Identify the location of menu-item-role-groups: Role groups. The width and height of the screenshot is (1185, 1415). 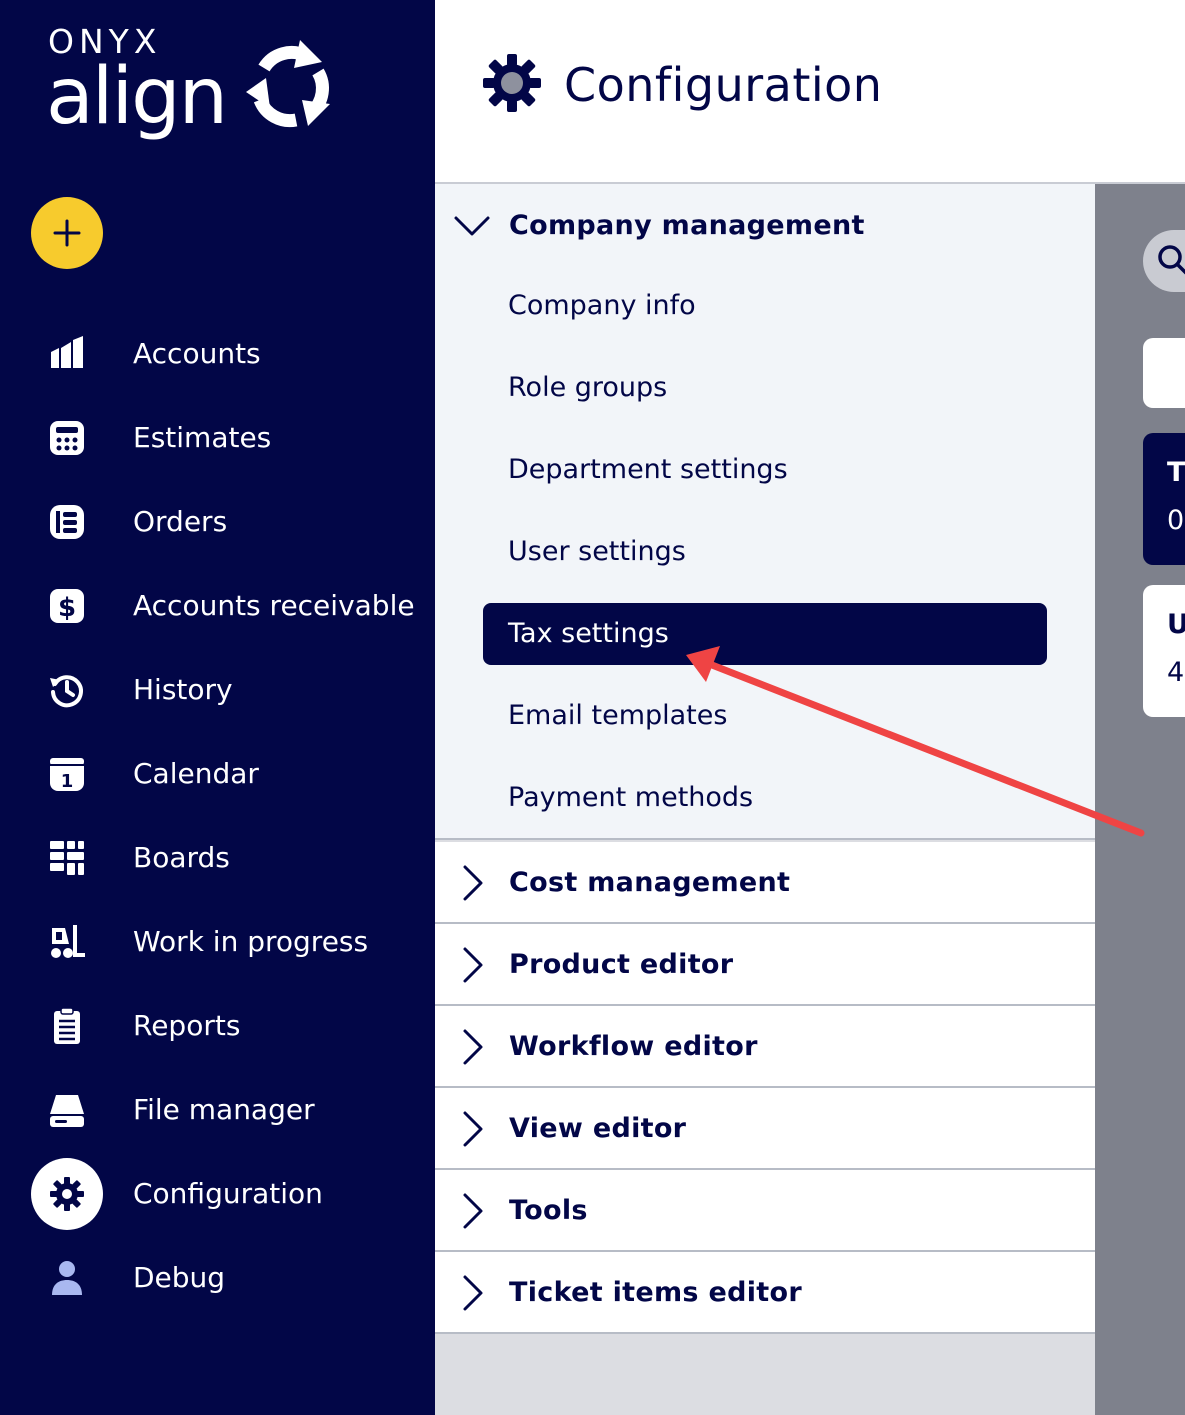
(765, 388).